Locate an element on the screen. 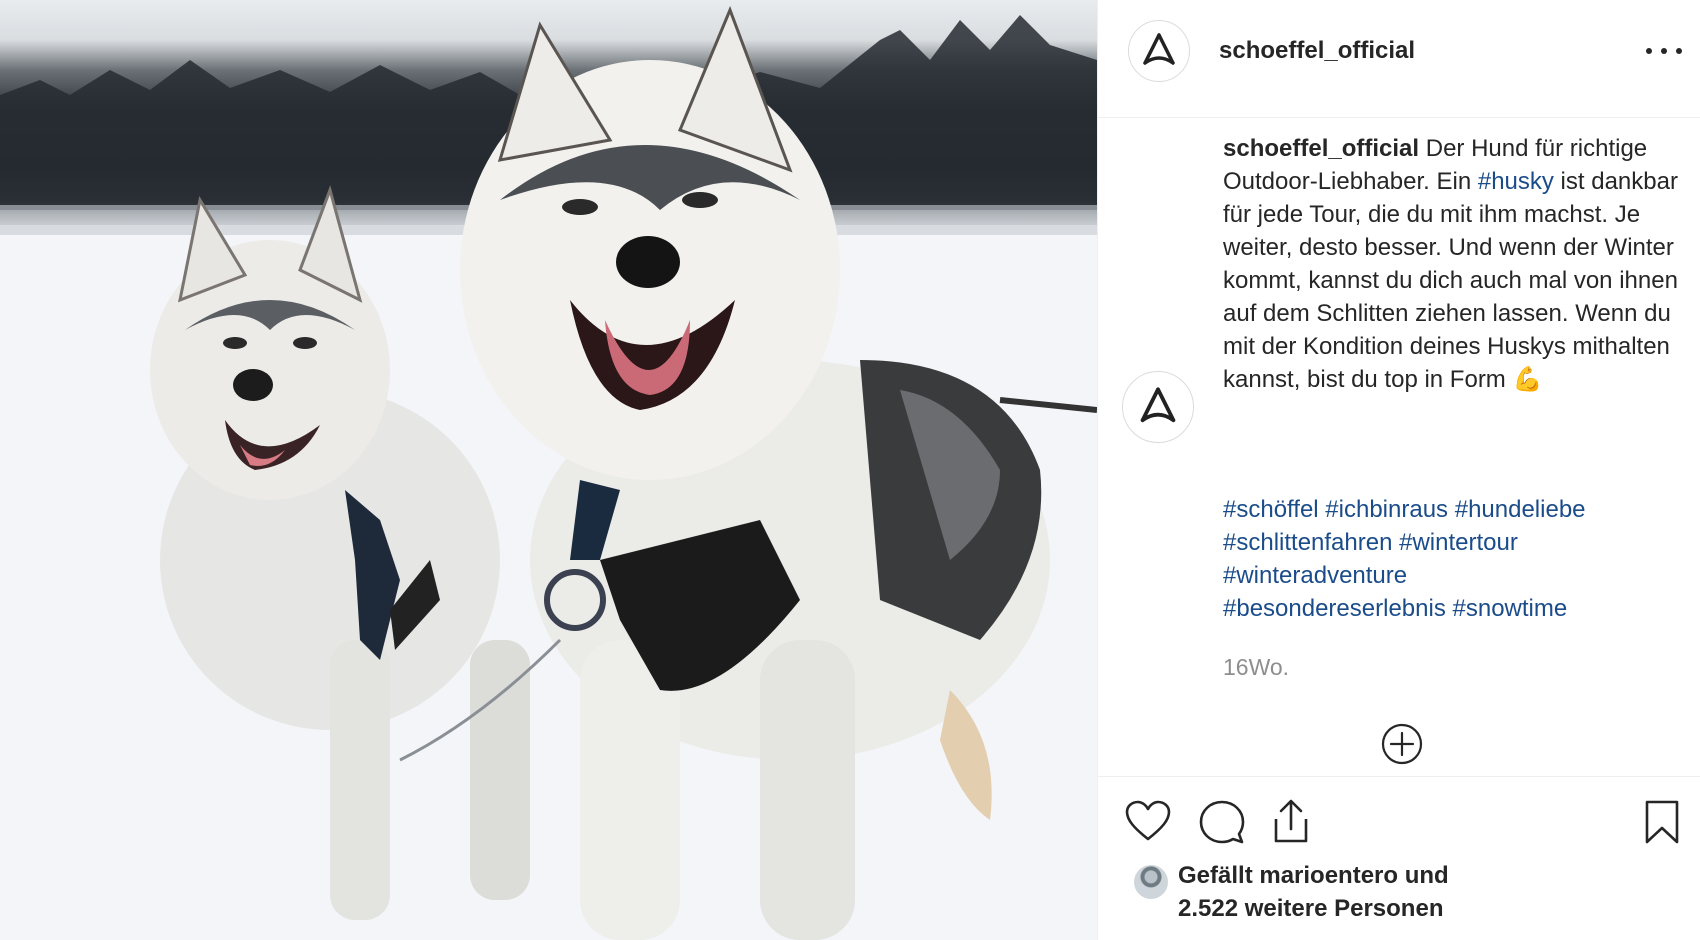 The image size is (1700, 940). bookmark-icon is located at coordinates (1662, 824).